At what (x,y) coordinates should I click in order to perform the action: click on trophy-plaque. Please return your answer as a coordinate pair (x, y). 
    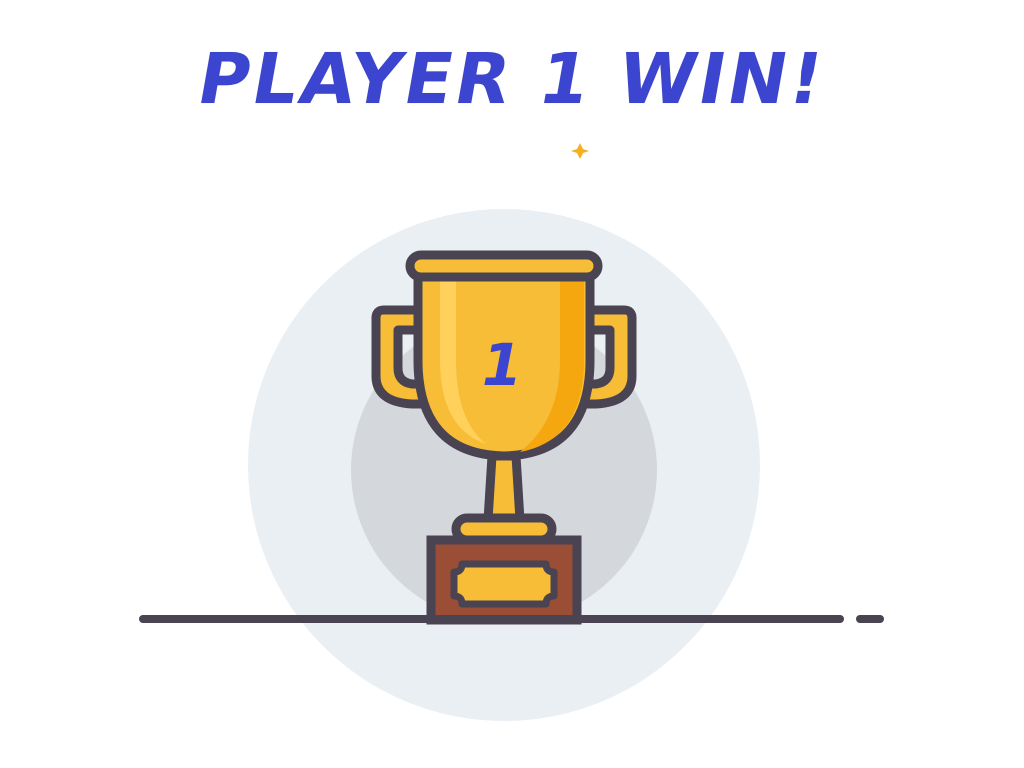
    Looking at the image, I should click on (504, 584).